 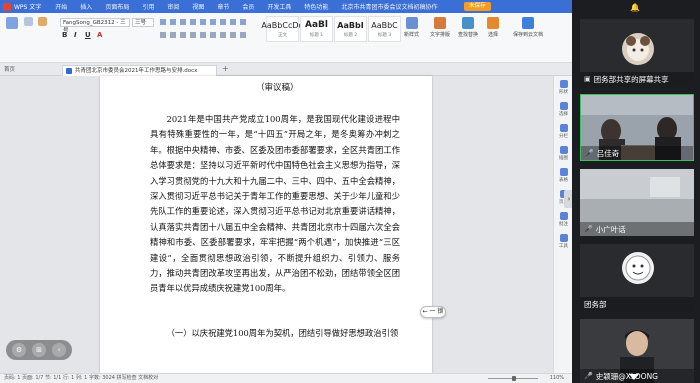 I want to click on bold-button: B, so click(x=64, y=35).